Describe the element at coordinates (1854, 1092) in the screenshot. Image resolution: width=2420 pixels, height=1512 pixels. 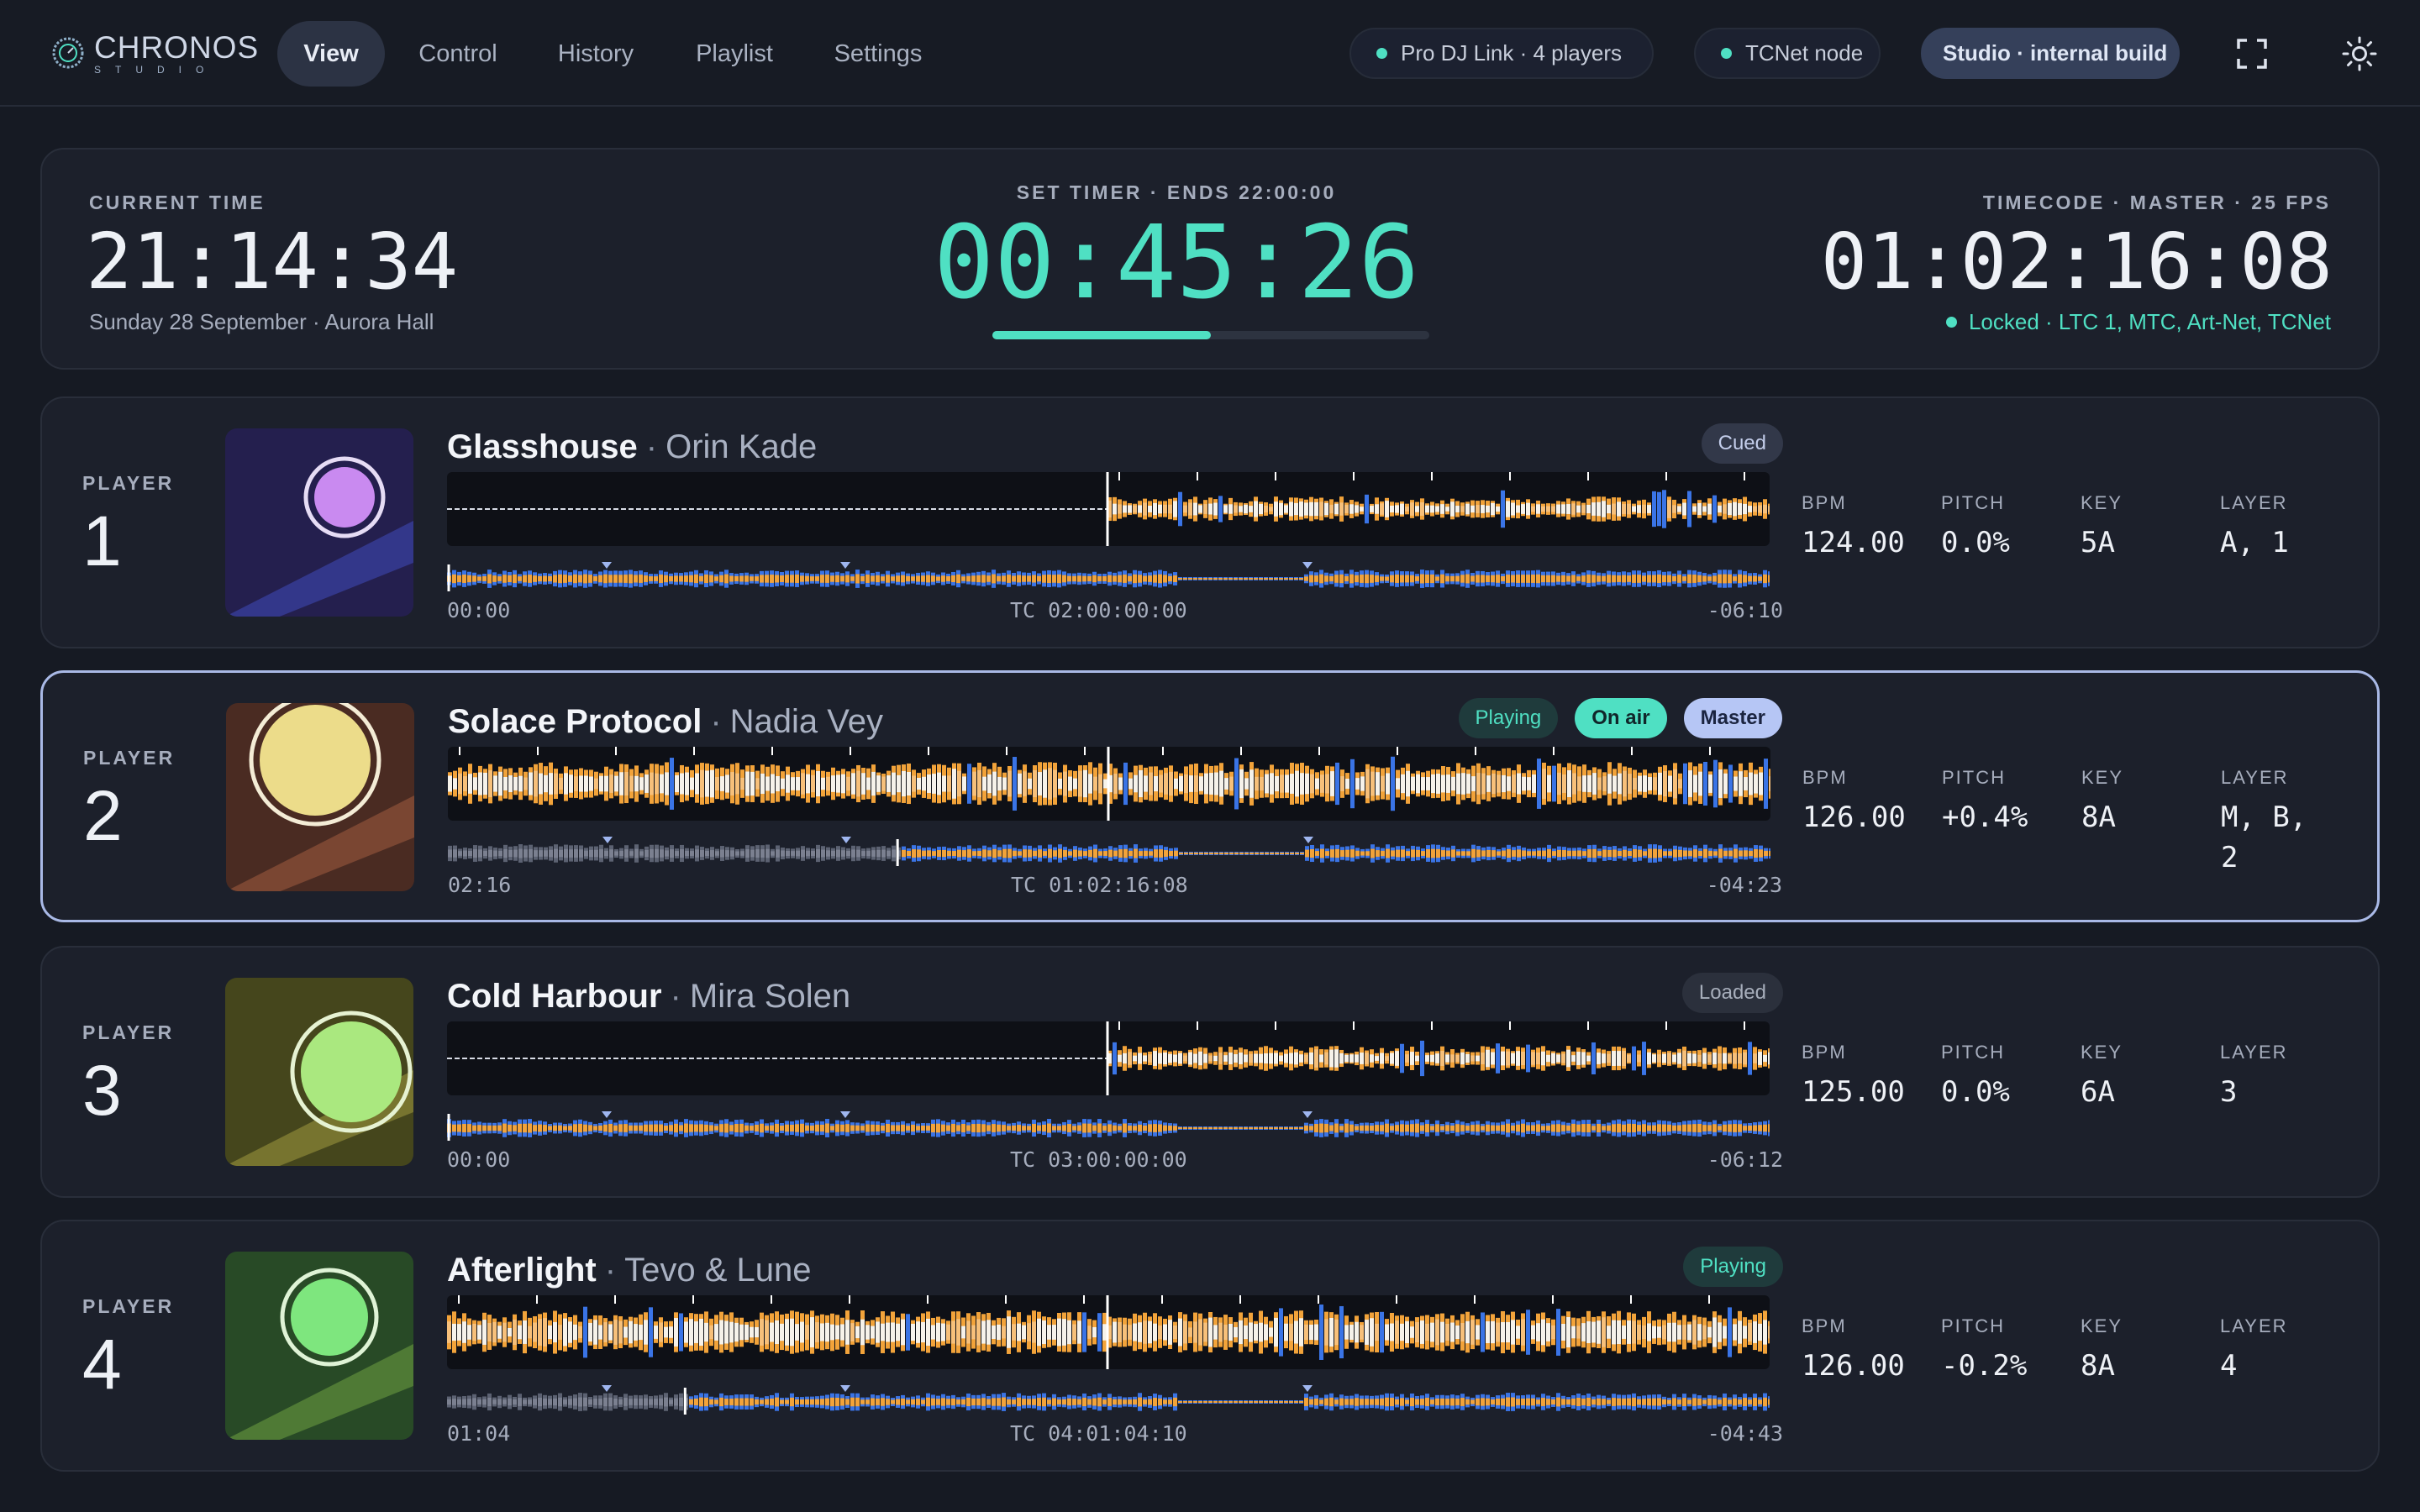
I see `bpm-value: 125.00` at that location.